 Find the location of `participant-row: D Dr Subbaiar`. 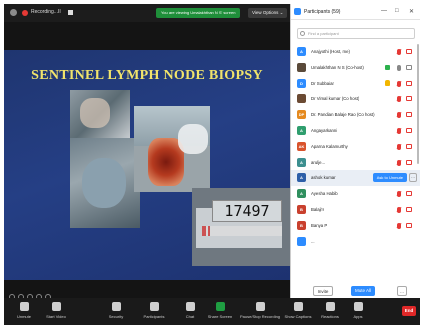

participant-row: D Dr Subbaiar is located at coordinates (355, 84).